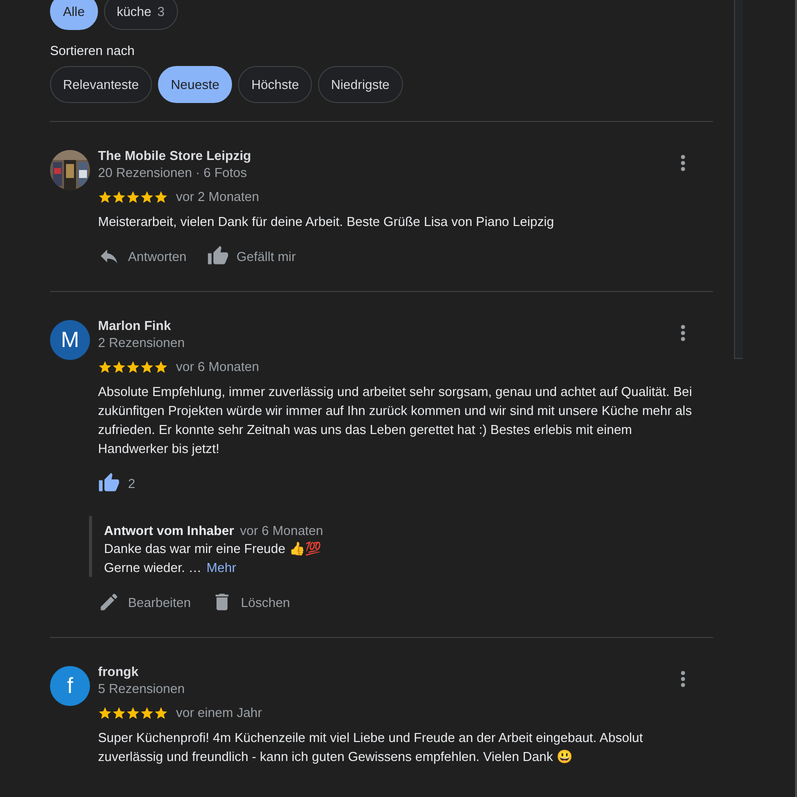 The height and width of the screenshot is (797, 797). What do you see at coordinates (195, 84) in the screenshot?
I see `sort-chip: Neueste` at bounding box center [195, 84].